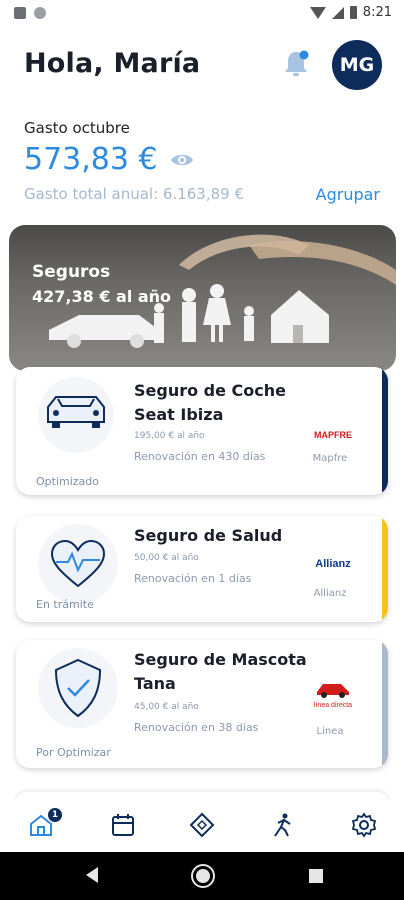 The image size is (404, 900). Describe the element at coordinates (210, 402) in the screenshot. I see `card-title: Seguro de Coche Seat Ibiza` at that location.